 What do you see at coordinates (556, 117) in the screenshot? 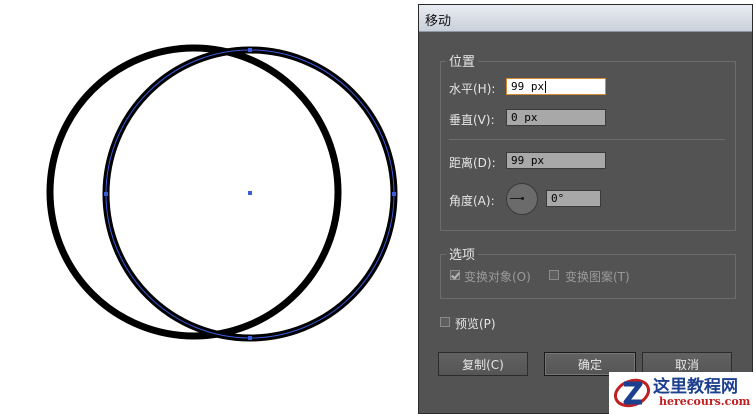
I see `vertical-input: 0 px` at bounding box center [556, 117].